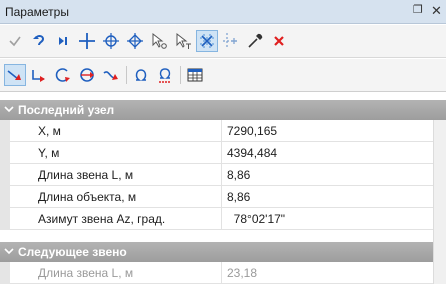  Describe the element at coordinates (223, 110) in the screenshot. I see `section-header-last-node: Последний узел` at that location.